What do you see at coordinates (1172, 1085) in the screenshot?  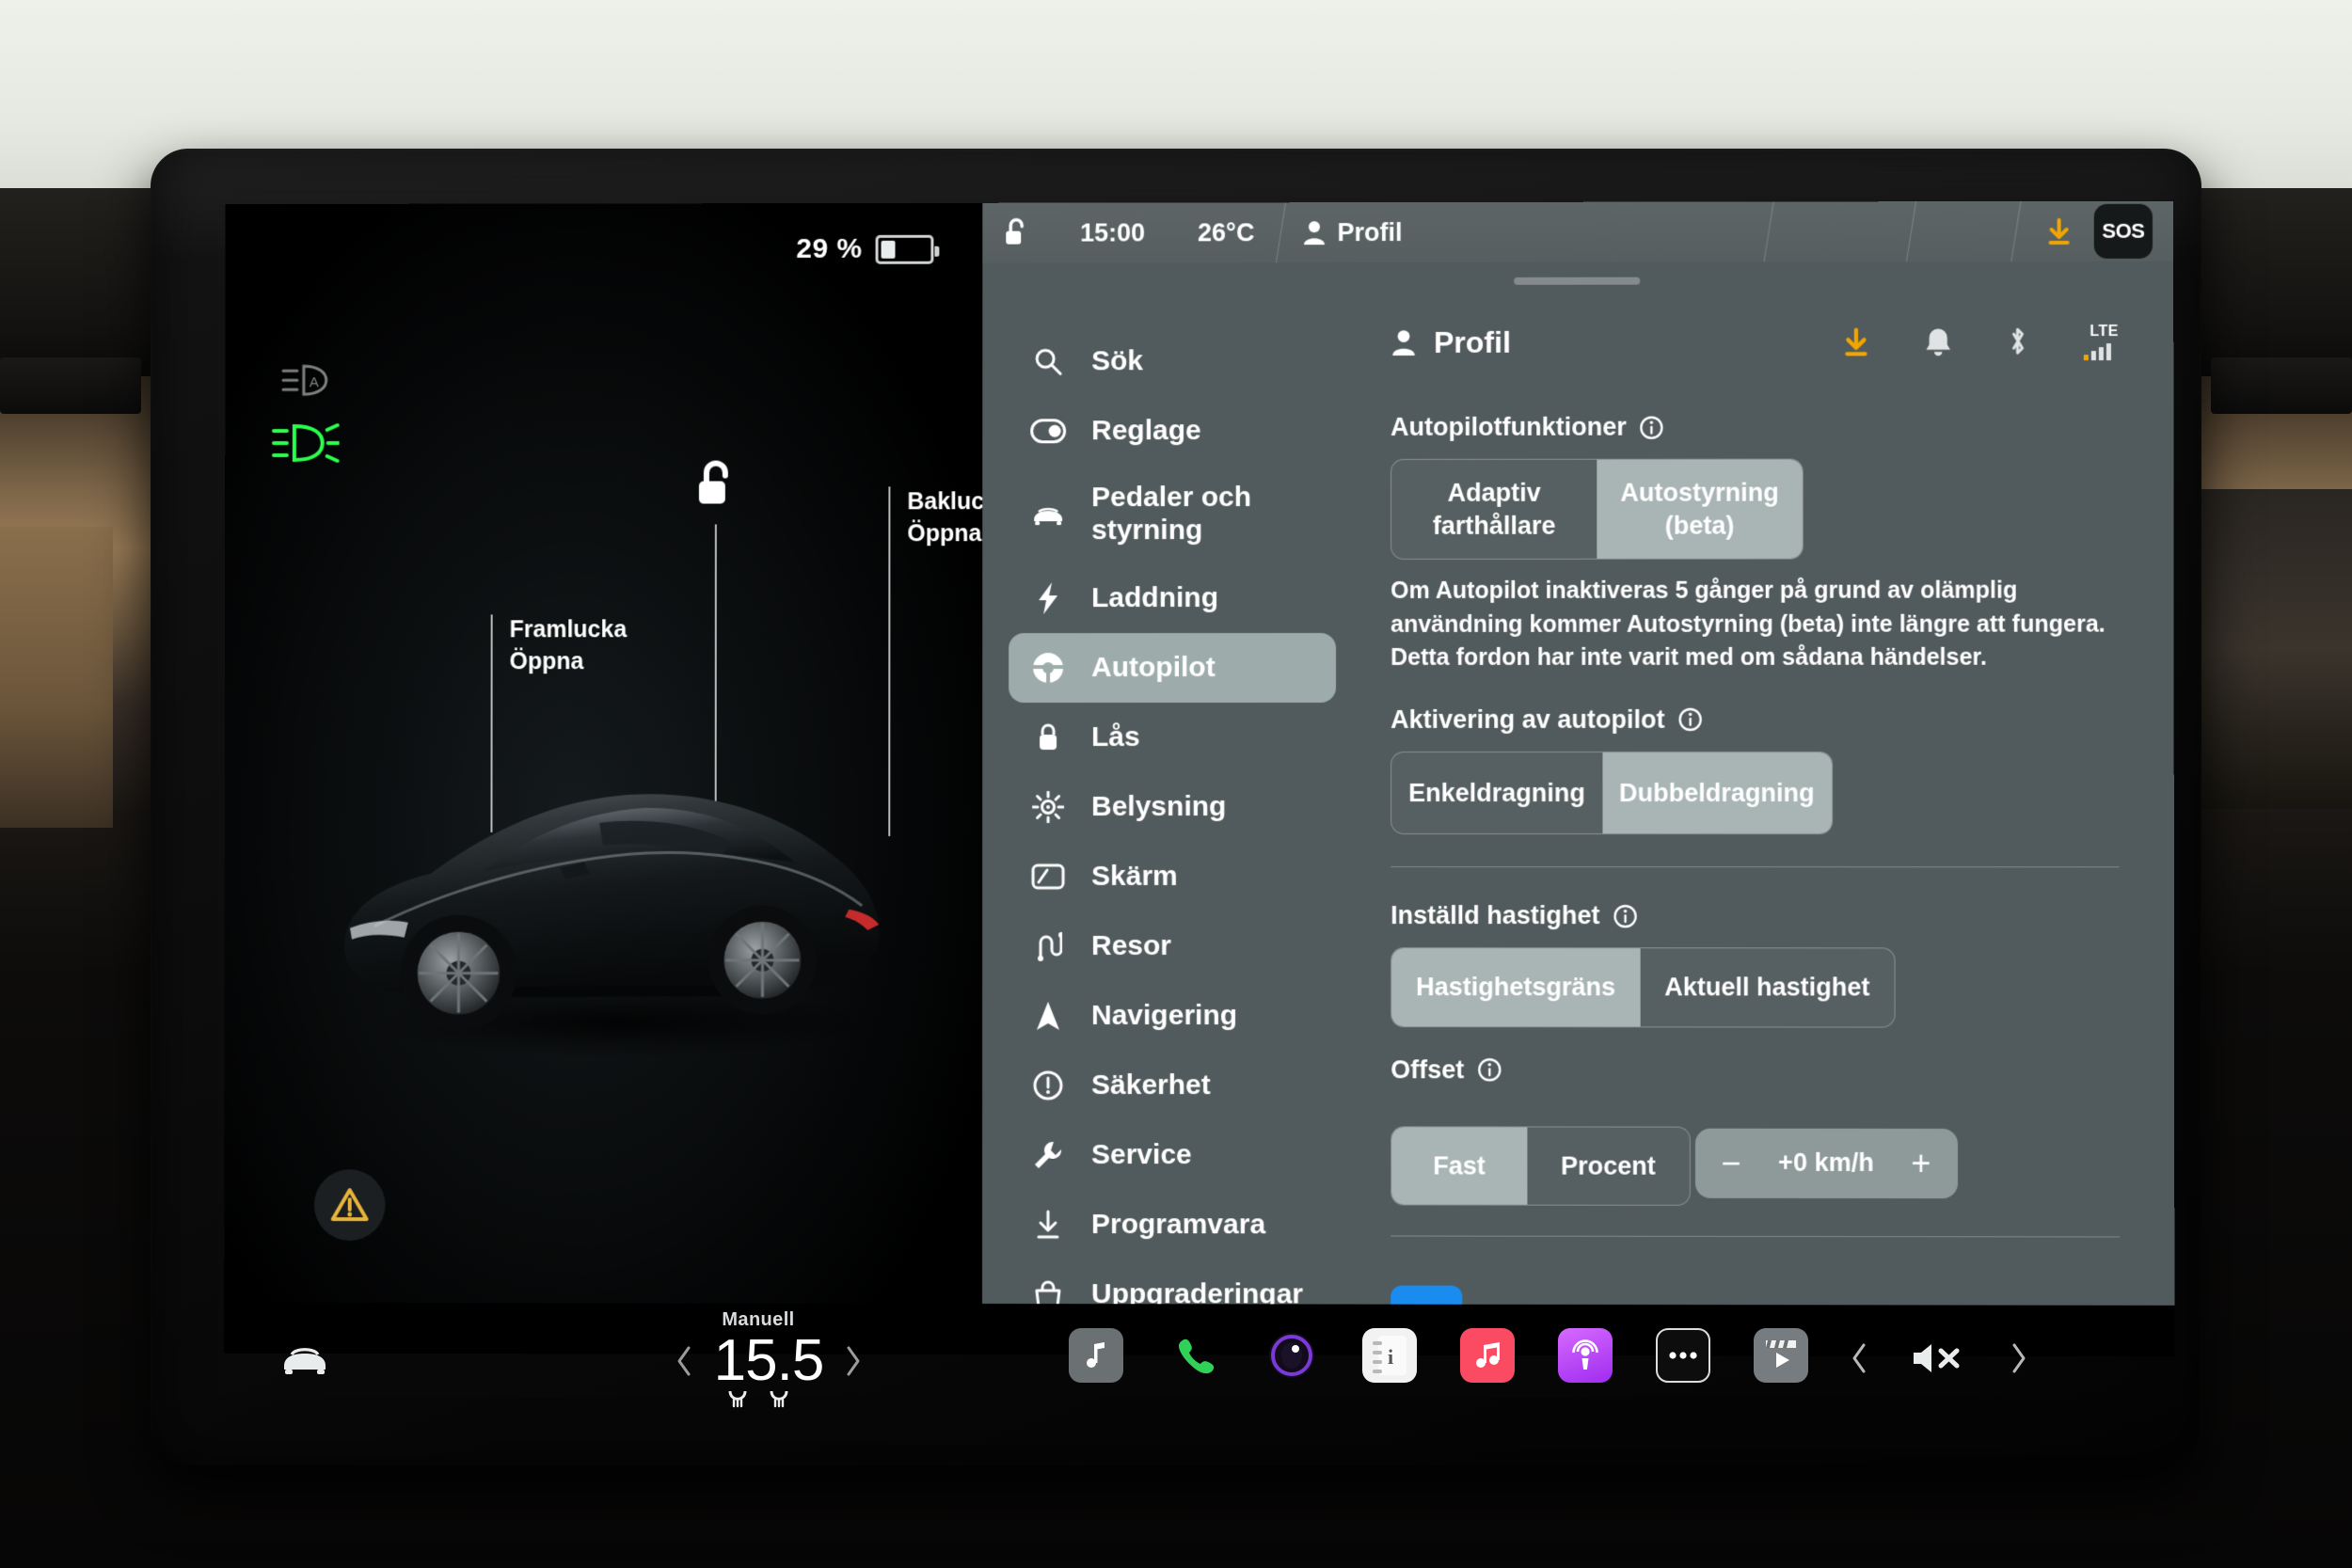 I see `sidebar-item-sakerhet: Säkerhet` at bounding box center [1172, 1085].